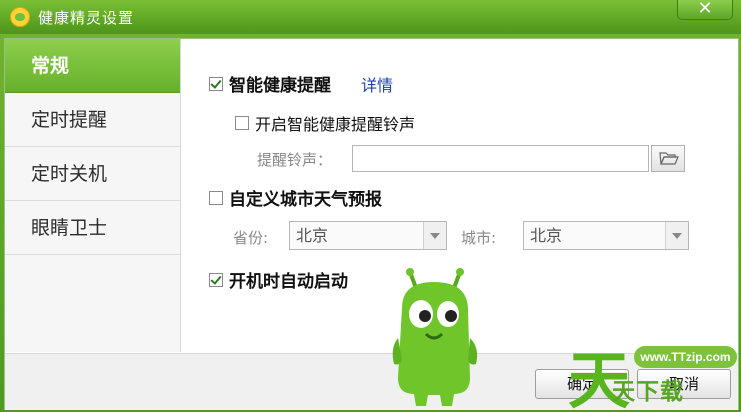  What do you see at coordinates (370, 17) in the screenshot?
I see `title-bar: 健康精灵设置 ✕` at bounding box center [370, 17].